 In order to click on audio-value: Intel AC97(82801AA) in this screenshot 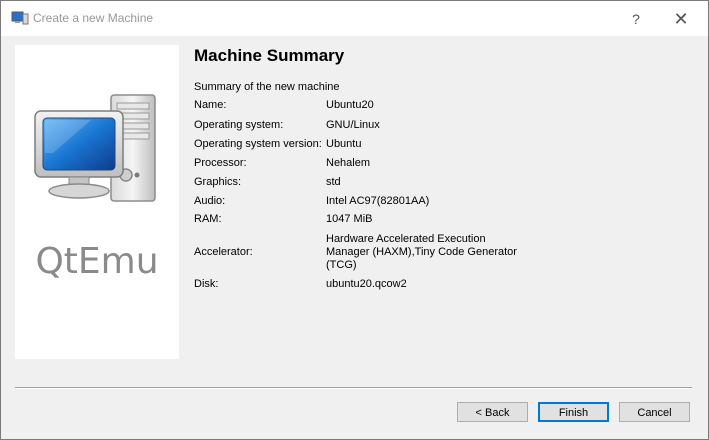, I will do `click(378, 201)`.